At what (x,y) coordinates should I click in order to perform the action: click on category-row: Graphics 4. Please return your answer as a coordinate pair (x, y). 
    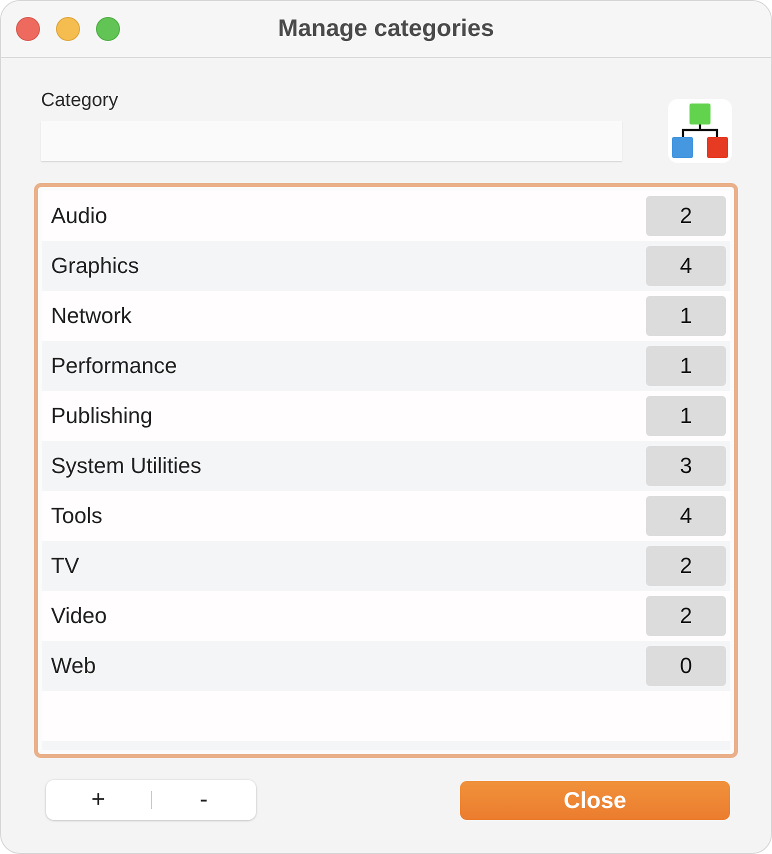
    Looking at the image, I should click on (386, 266).